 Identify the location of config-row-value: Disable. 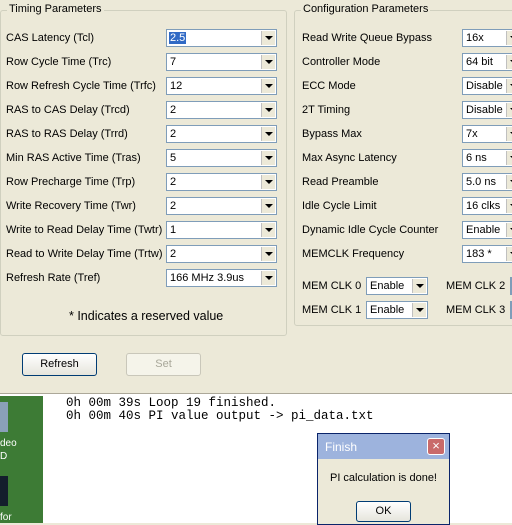
(484, 110).